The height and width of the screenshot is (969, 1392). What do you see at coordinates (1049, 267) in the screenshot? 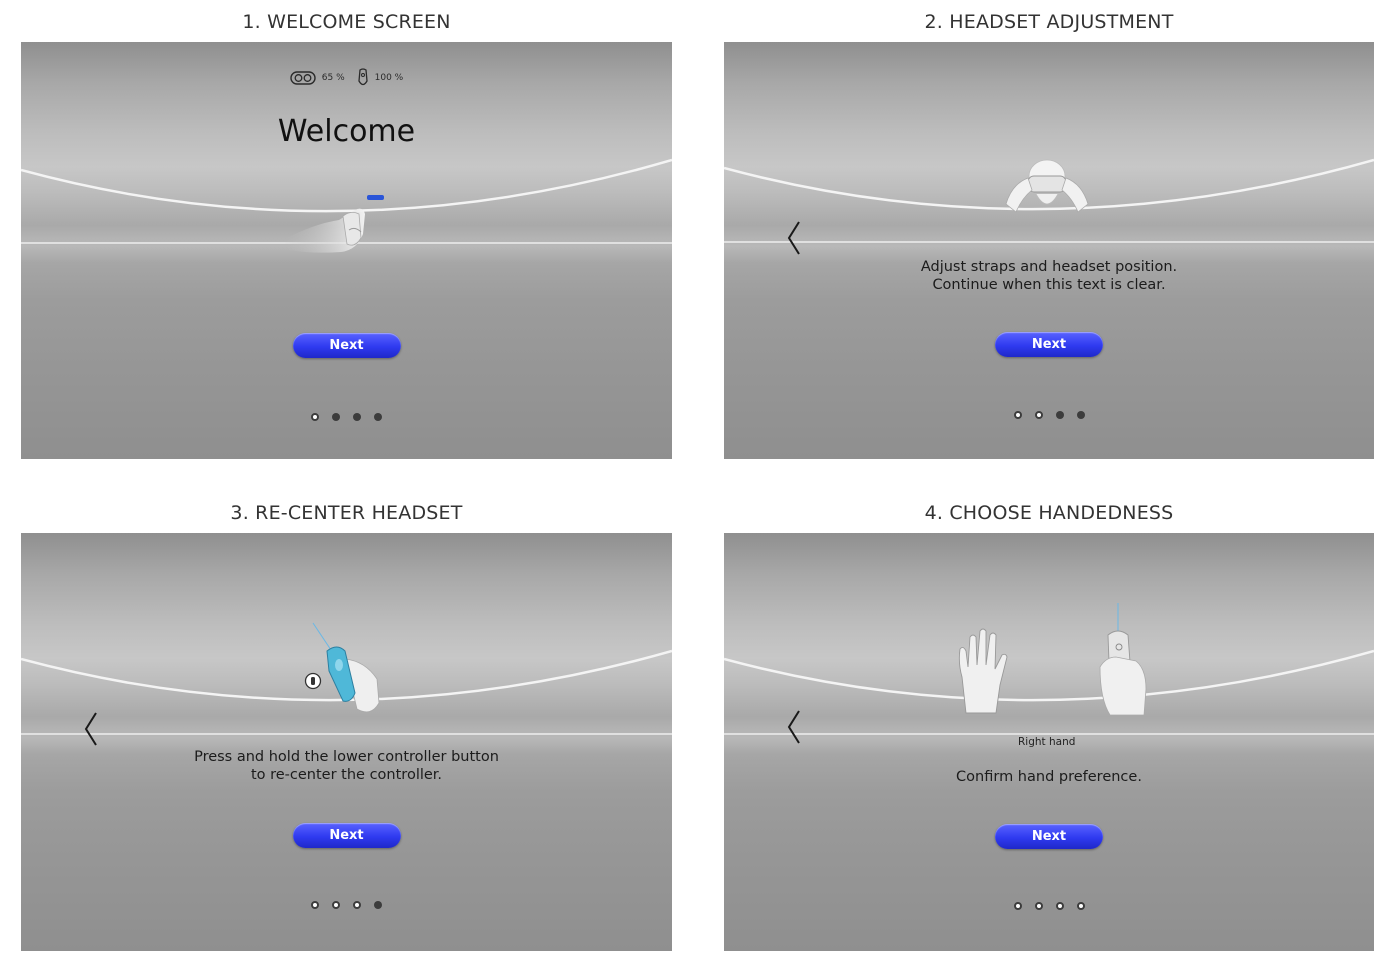
I see `instruction-line-1: Adjust straps and headset position.` at bounding box center [1049, 267].